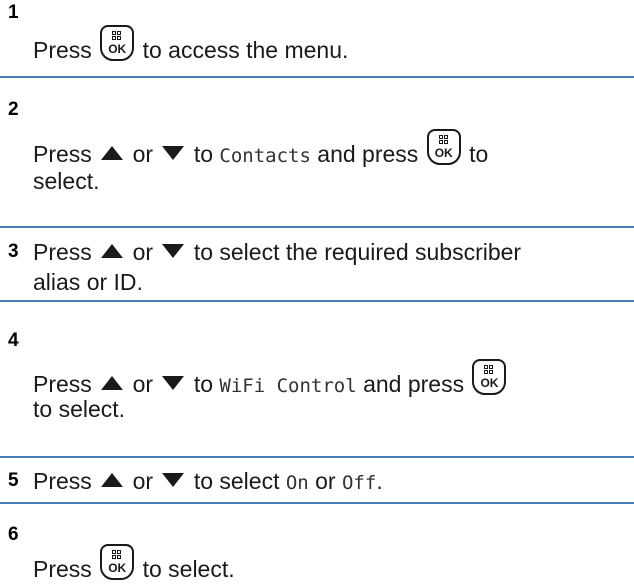 The height and width of the screenshot is (586, 634). What do you see at coordinates (13, 480) in the screenshot?
I see `step-number: 5` at bounding box center [13, 480].